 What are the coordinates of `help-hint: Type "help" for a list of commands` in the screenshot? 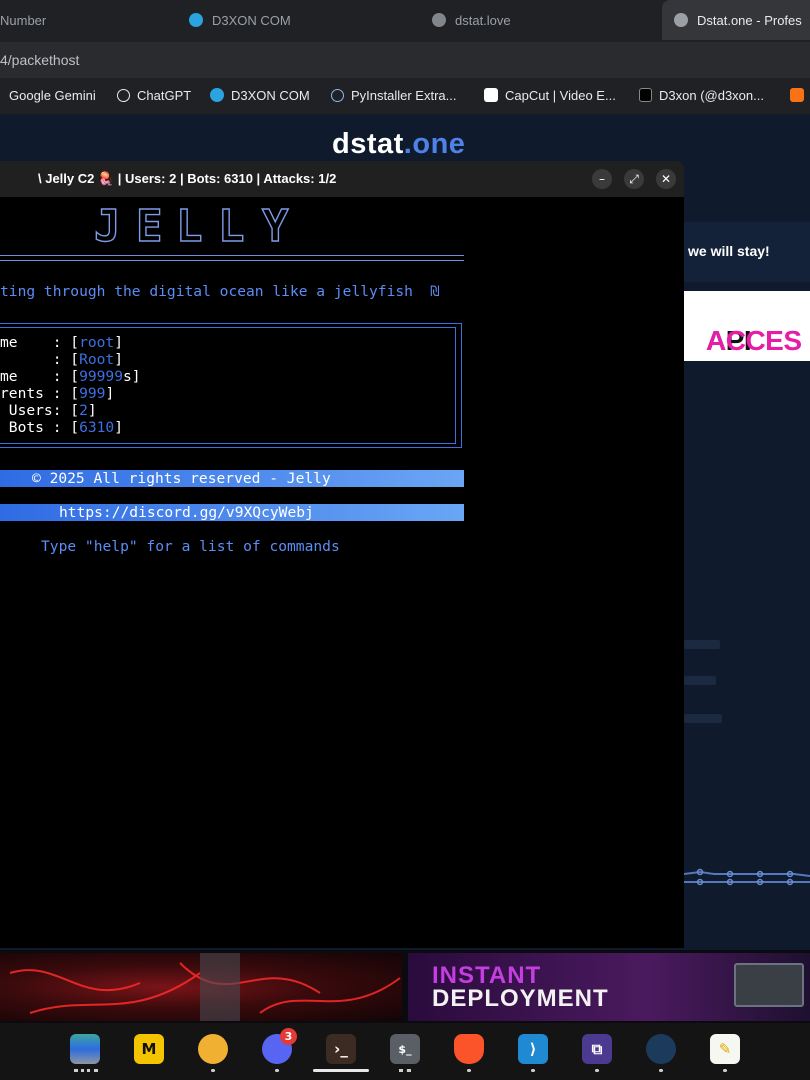 It's located at (190, 546).